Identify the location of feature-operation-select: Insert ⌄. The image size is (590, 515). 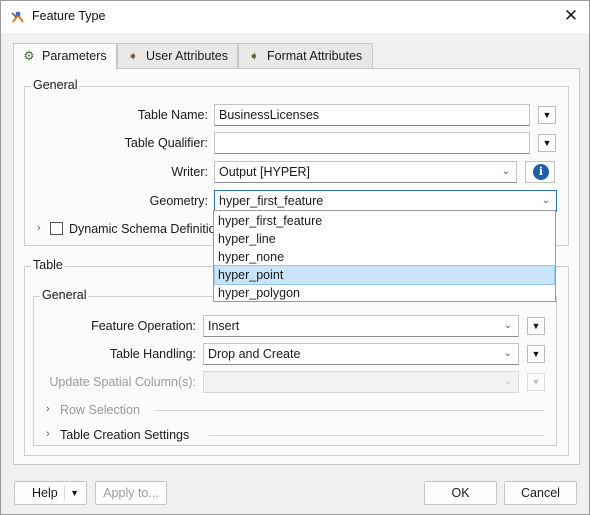
(361, 326).